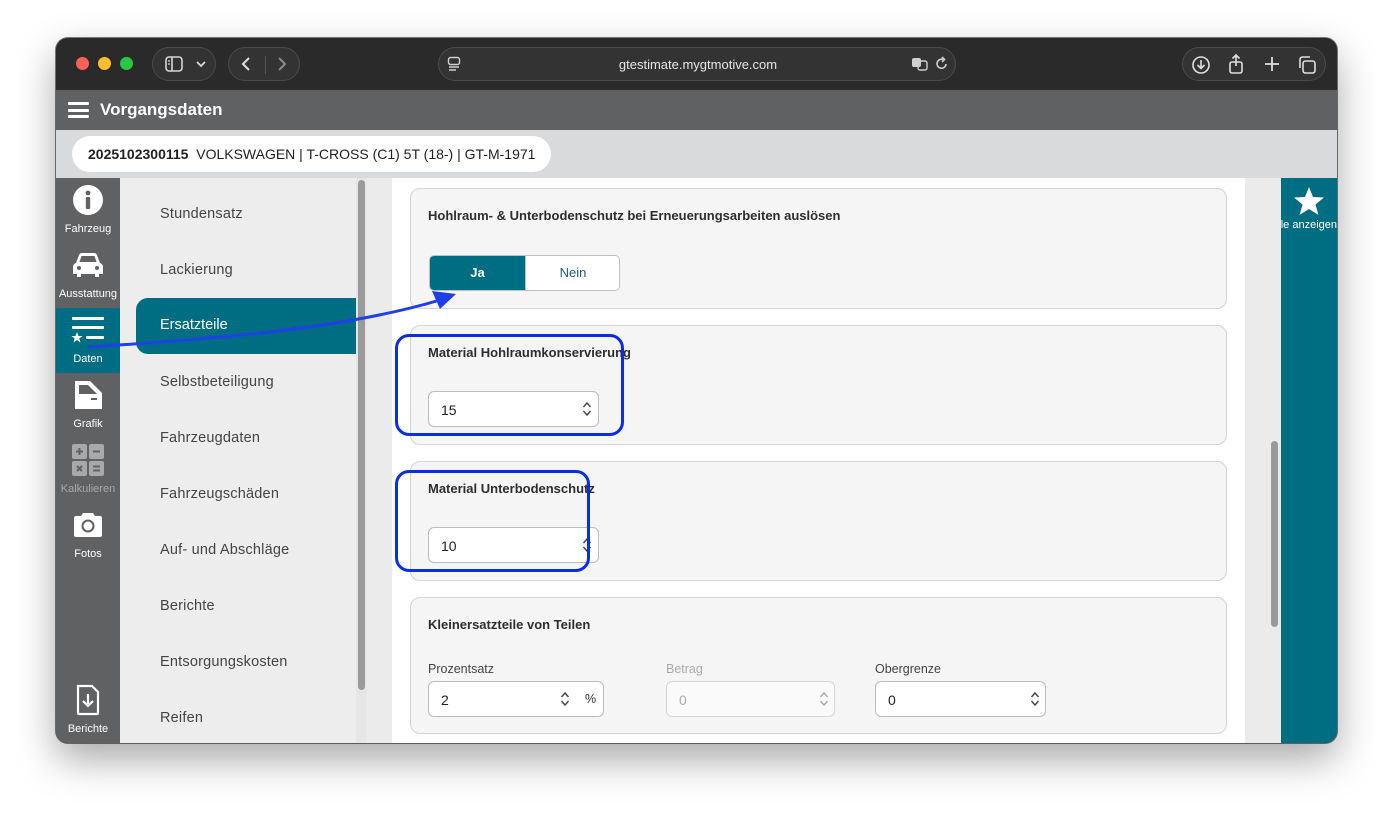 This screenshot has height=817, width=1393. I want to click on subnav-item-reifen: Reifen, so click(181, 718).